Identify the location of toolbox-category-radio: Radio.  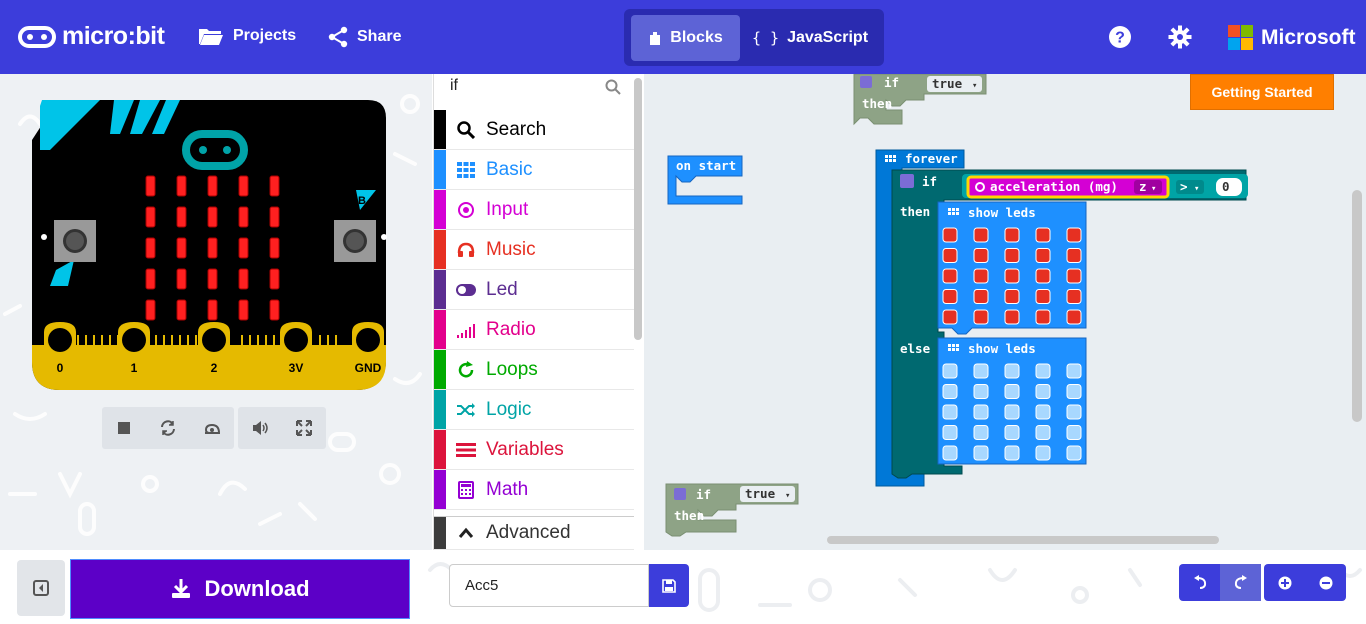
(534, 330).